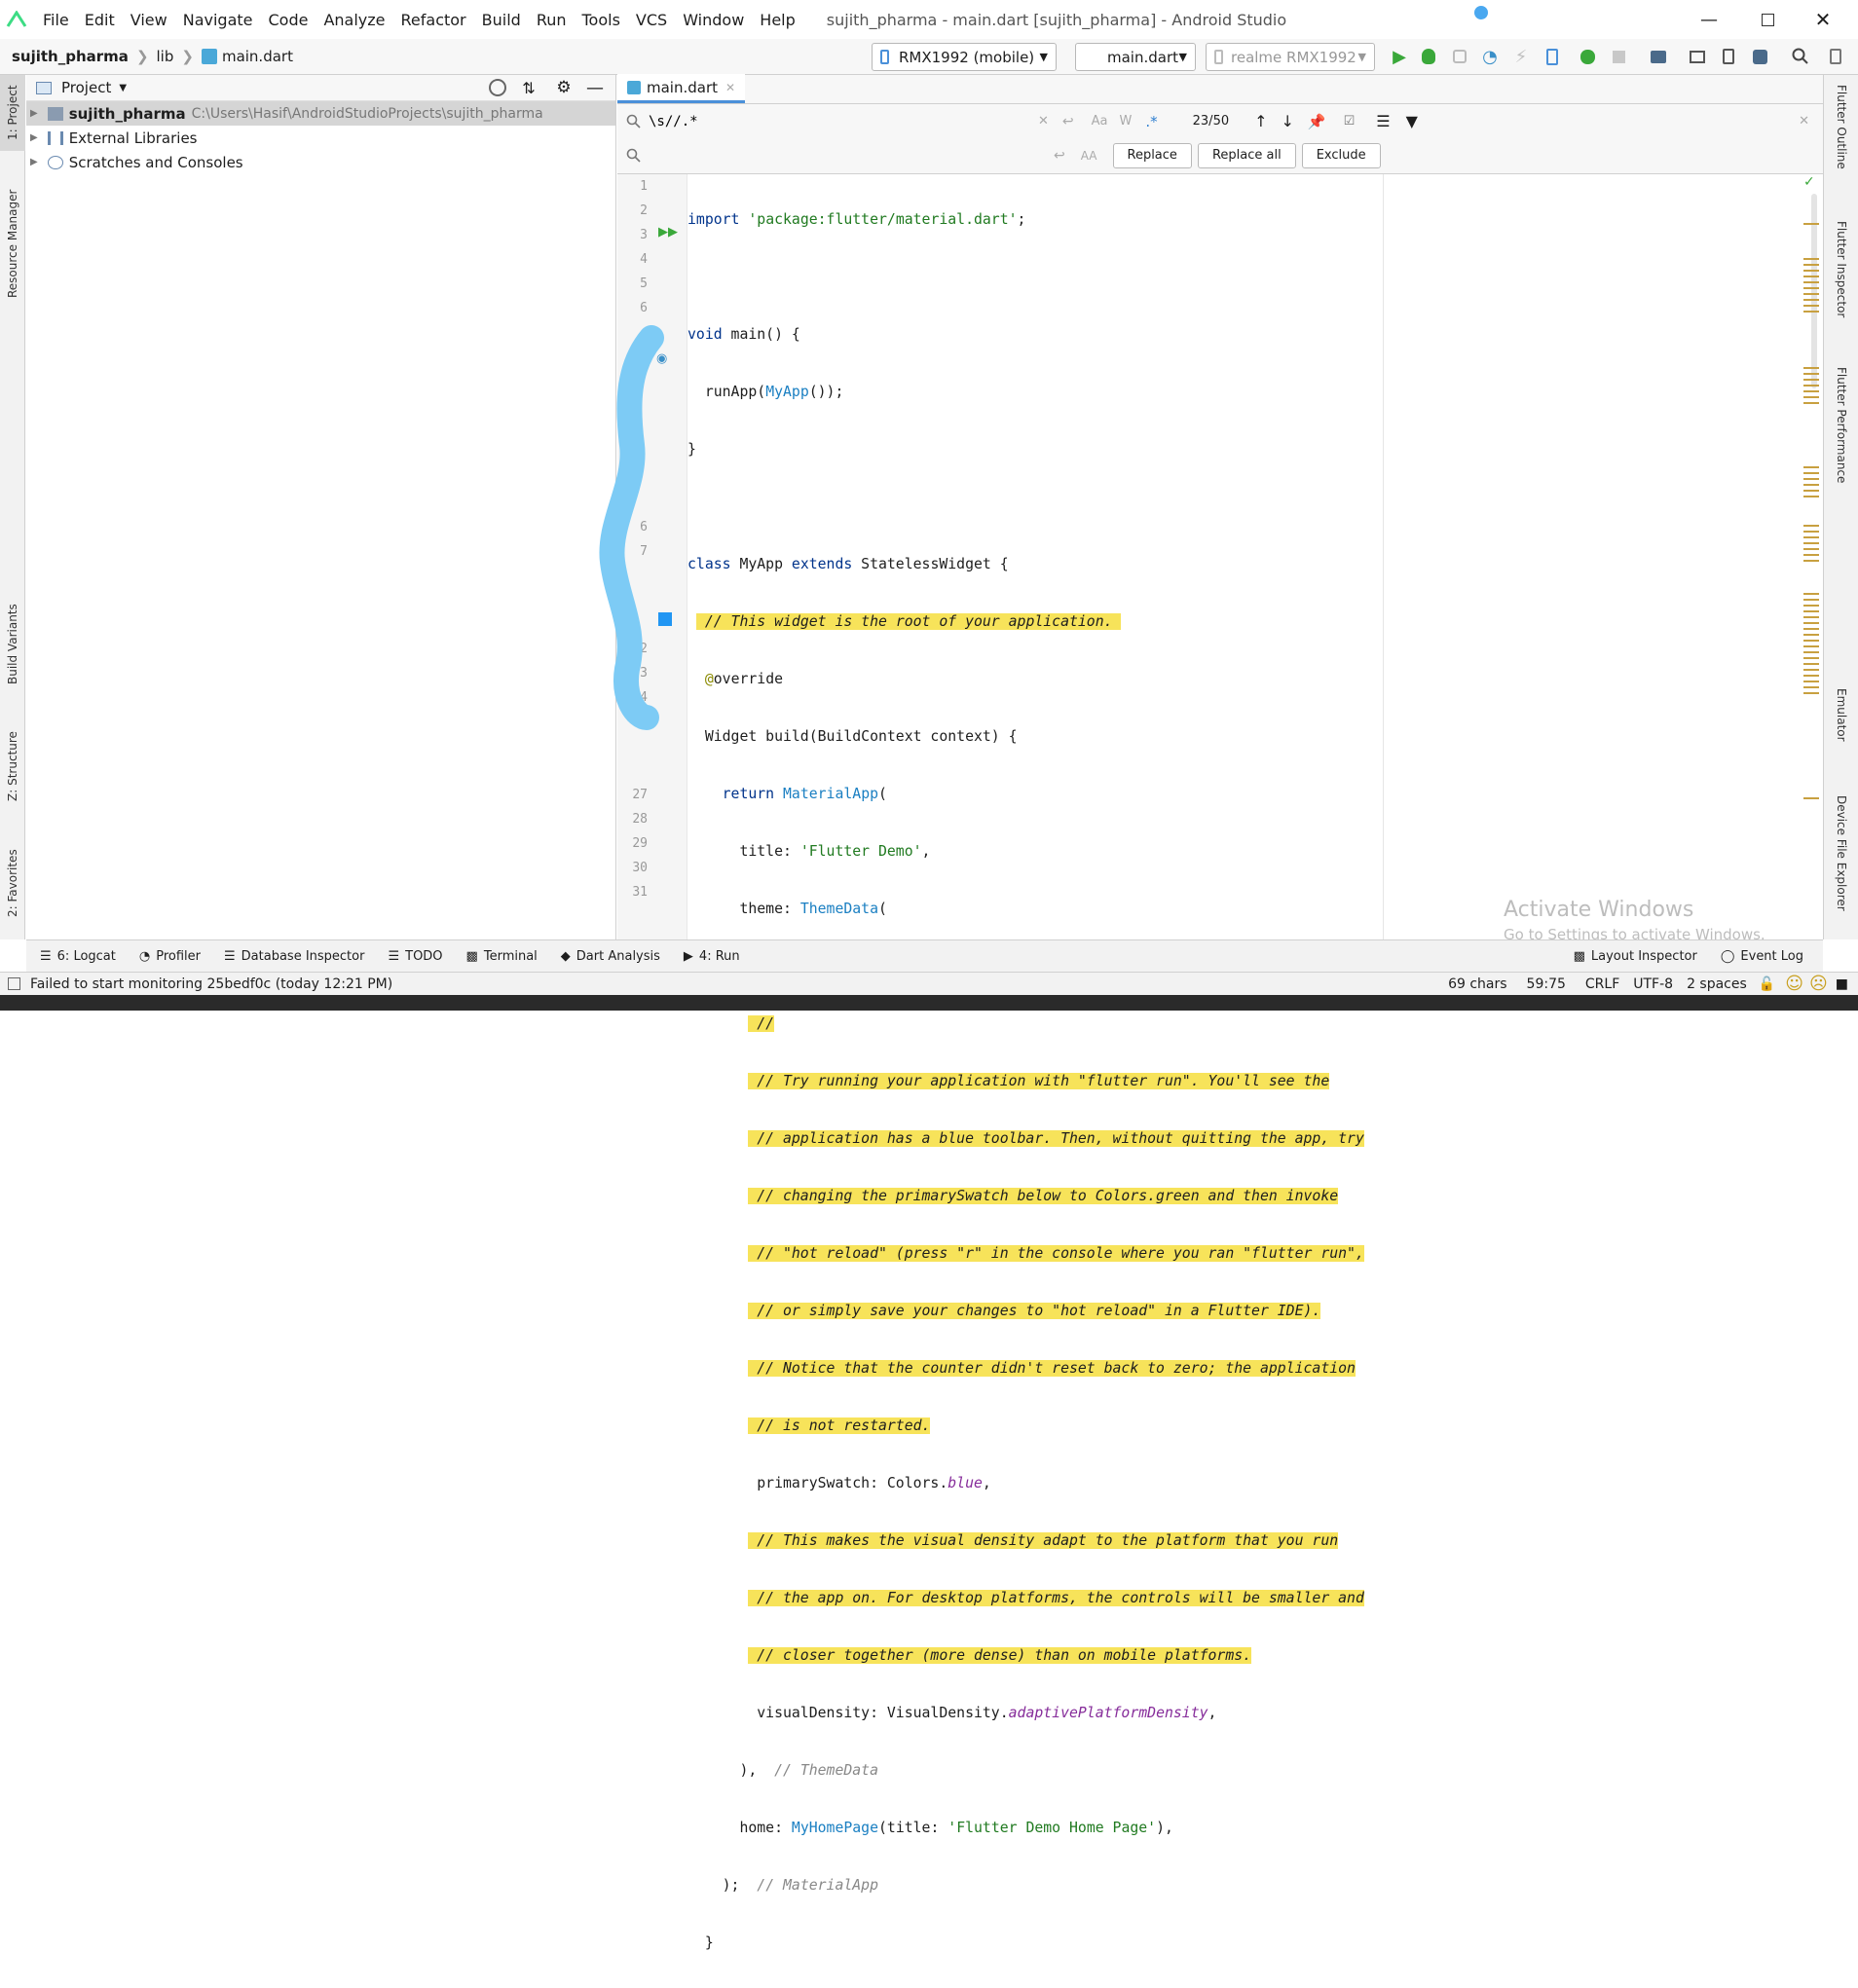 This screenshot has width=1858, height=1988. I want to click on breadcrumb-lib: lib, so click(165, 56).